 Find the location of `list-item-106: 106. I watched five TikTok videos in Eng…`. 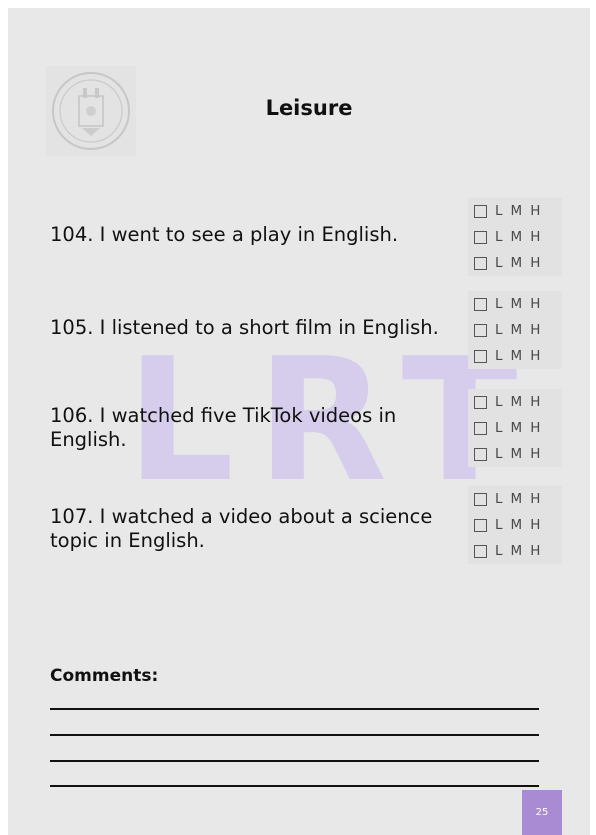

list-item-106: 106. I watched five TikTok videos in Eng… is located at coordinates (223, 427).